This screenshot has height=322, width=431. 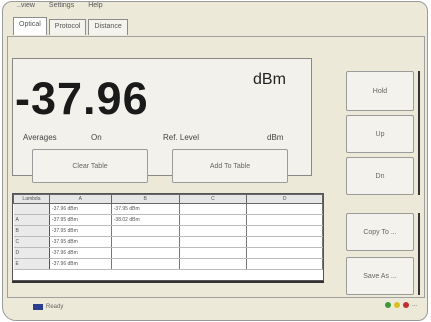 I want to click on averages-label: Averages, so click(x=40, y=137).